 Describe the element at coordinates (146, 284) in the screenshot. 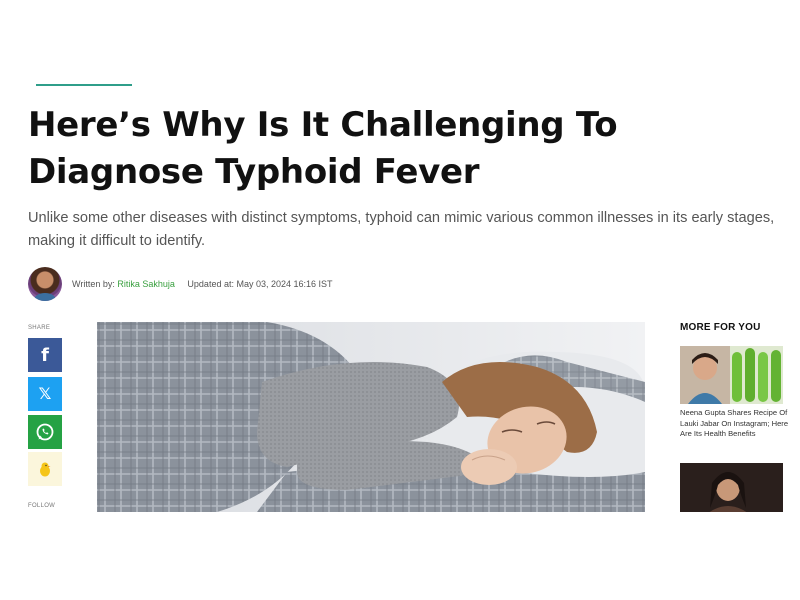

I see `author-link: Ritika Sakhuja` at that location.